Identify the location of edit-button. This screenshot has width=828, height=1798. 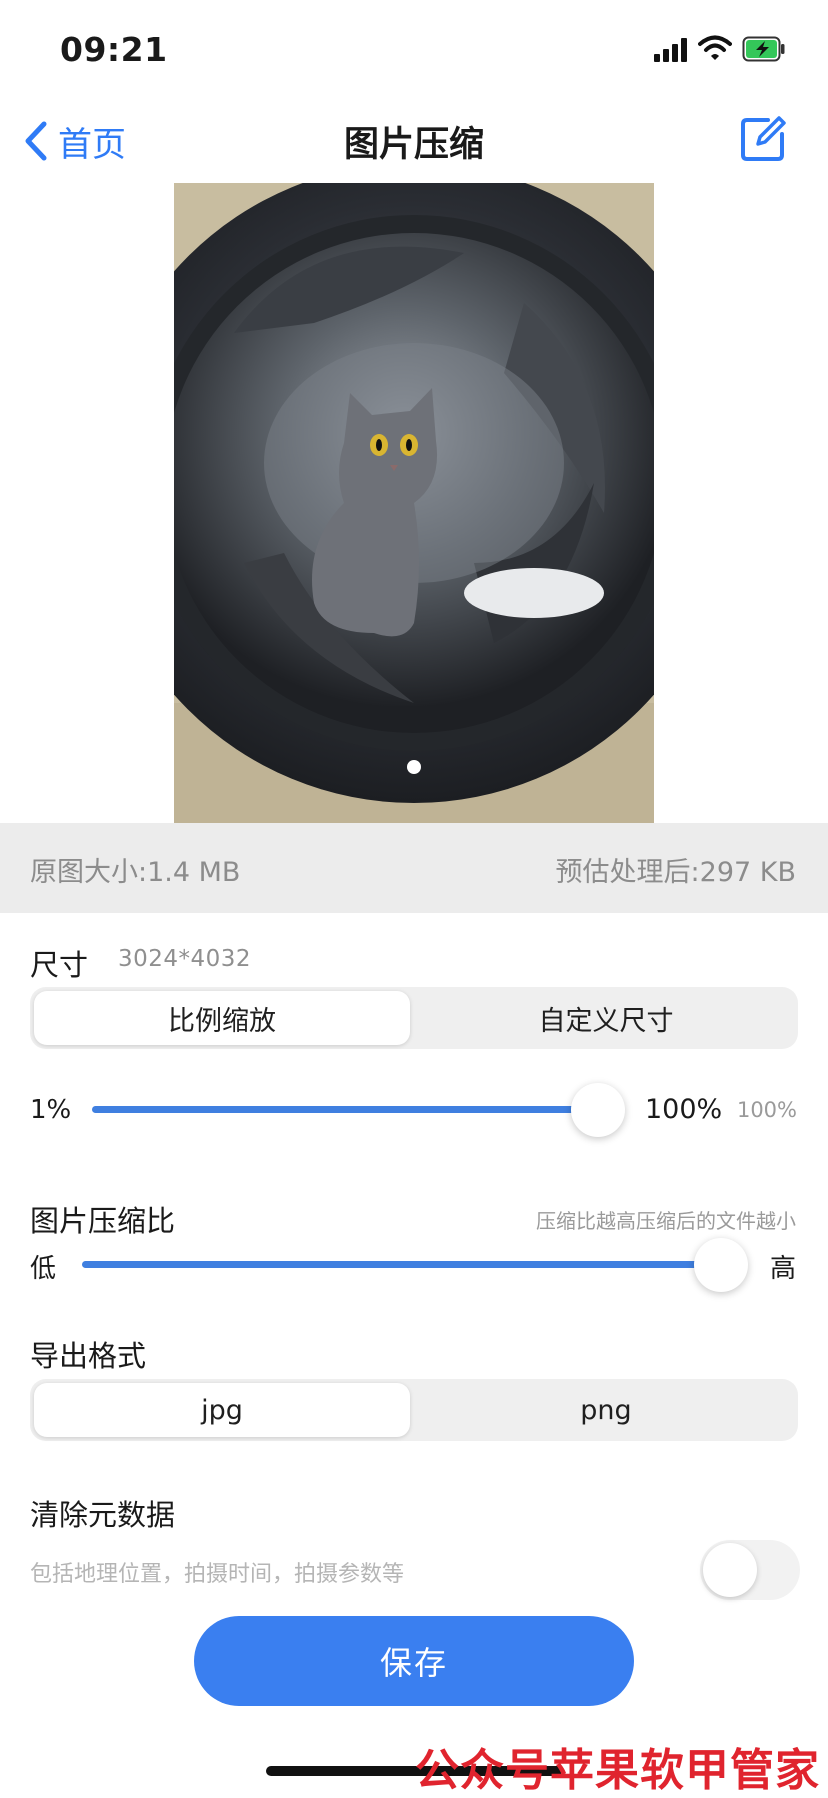
(763, 139).